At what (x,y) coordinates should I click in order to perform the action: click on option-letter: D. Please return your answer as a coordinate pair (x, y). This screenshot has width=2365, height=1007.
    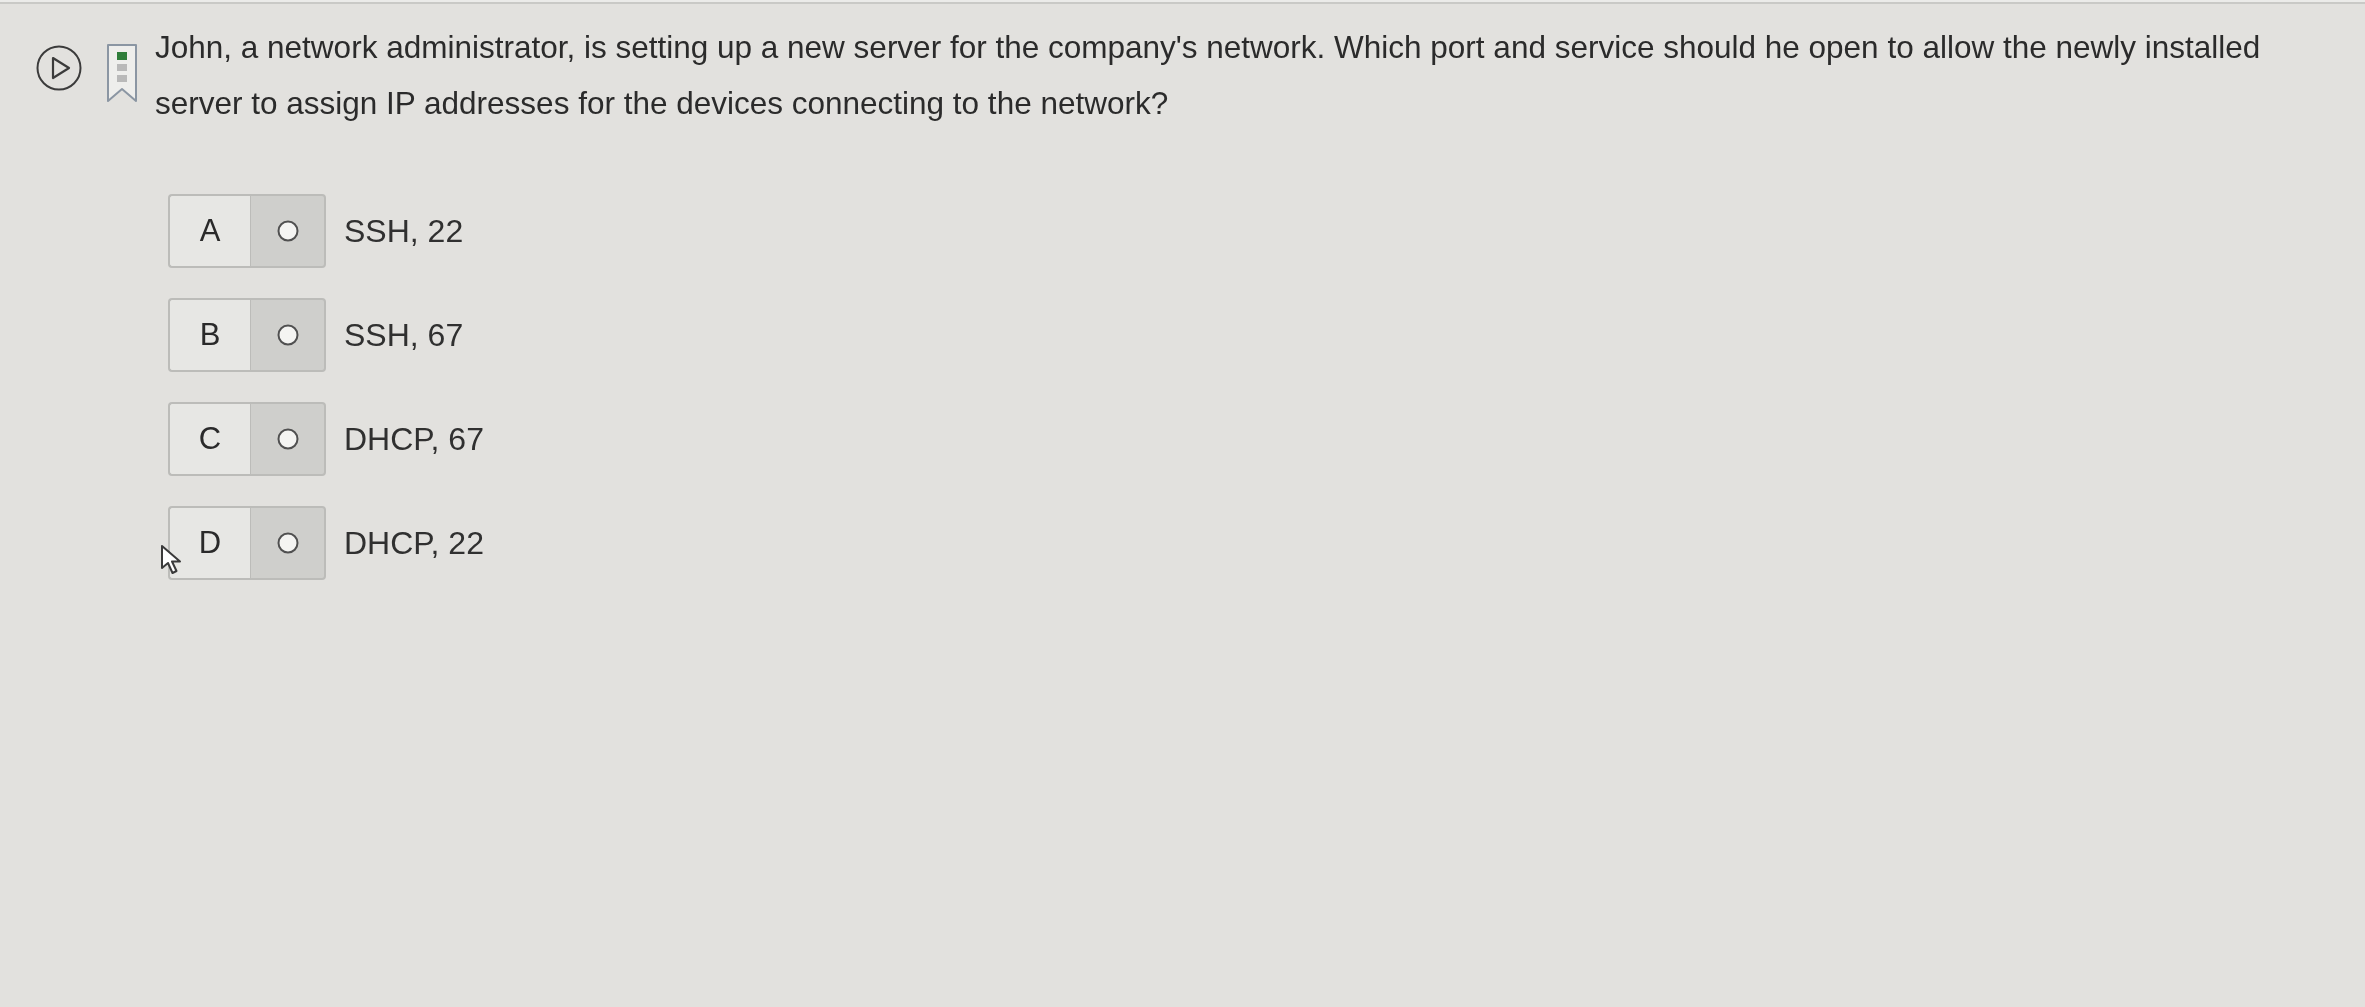
    Looking at the image, I should click on (209, 543).